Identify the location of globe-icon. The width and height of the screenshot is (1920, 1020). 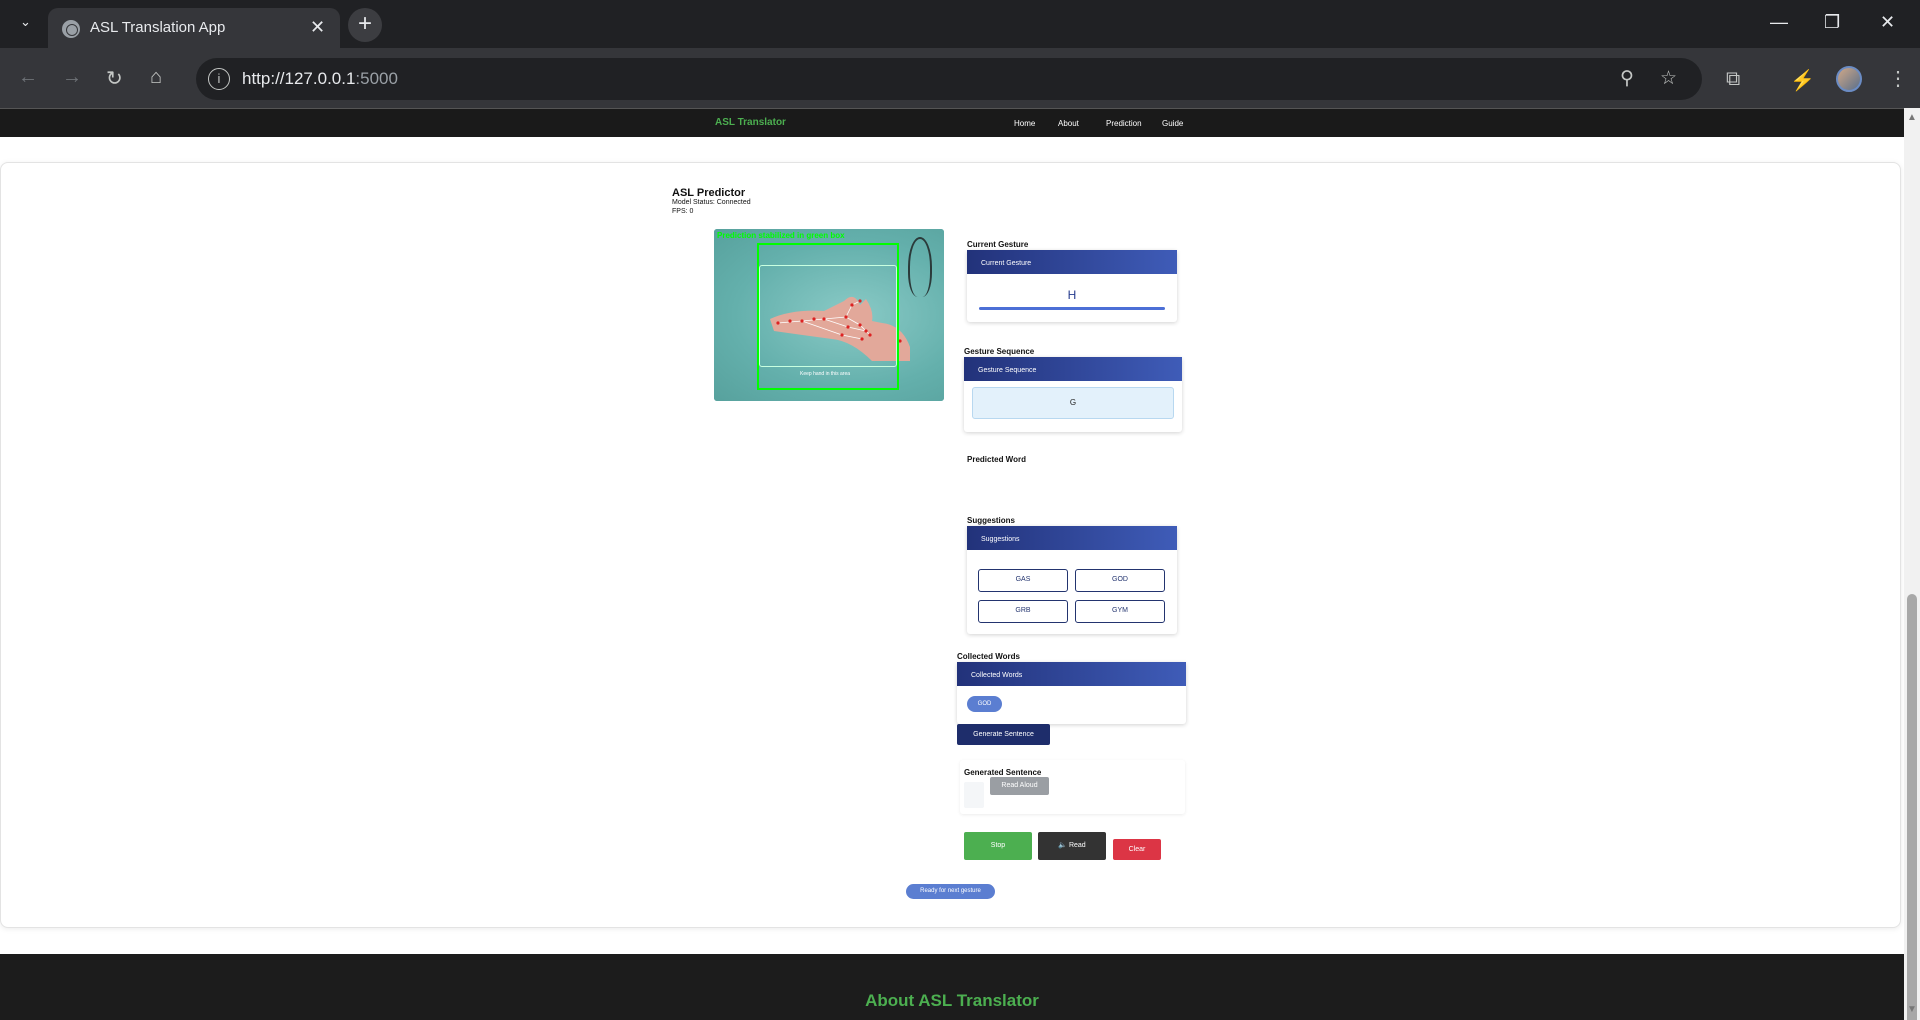
(71, 29).